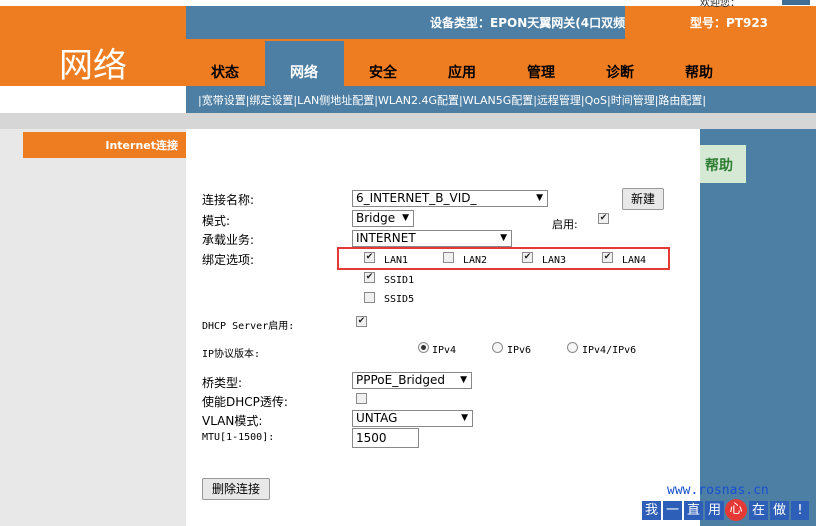  Describe the element at coordinates (779, 510) in the screenshot. I see `watermark-char: 做` at that location.